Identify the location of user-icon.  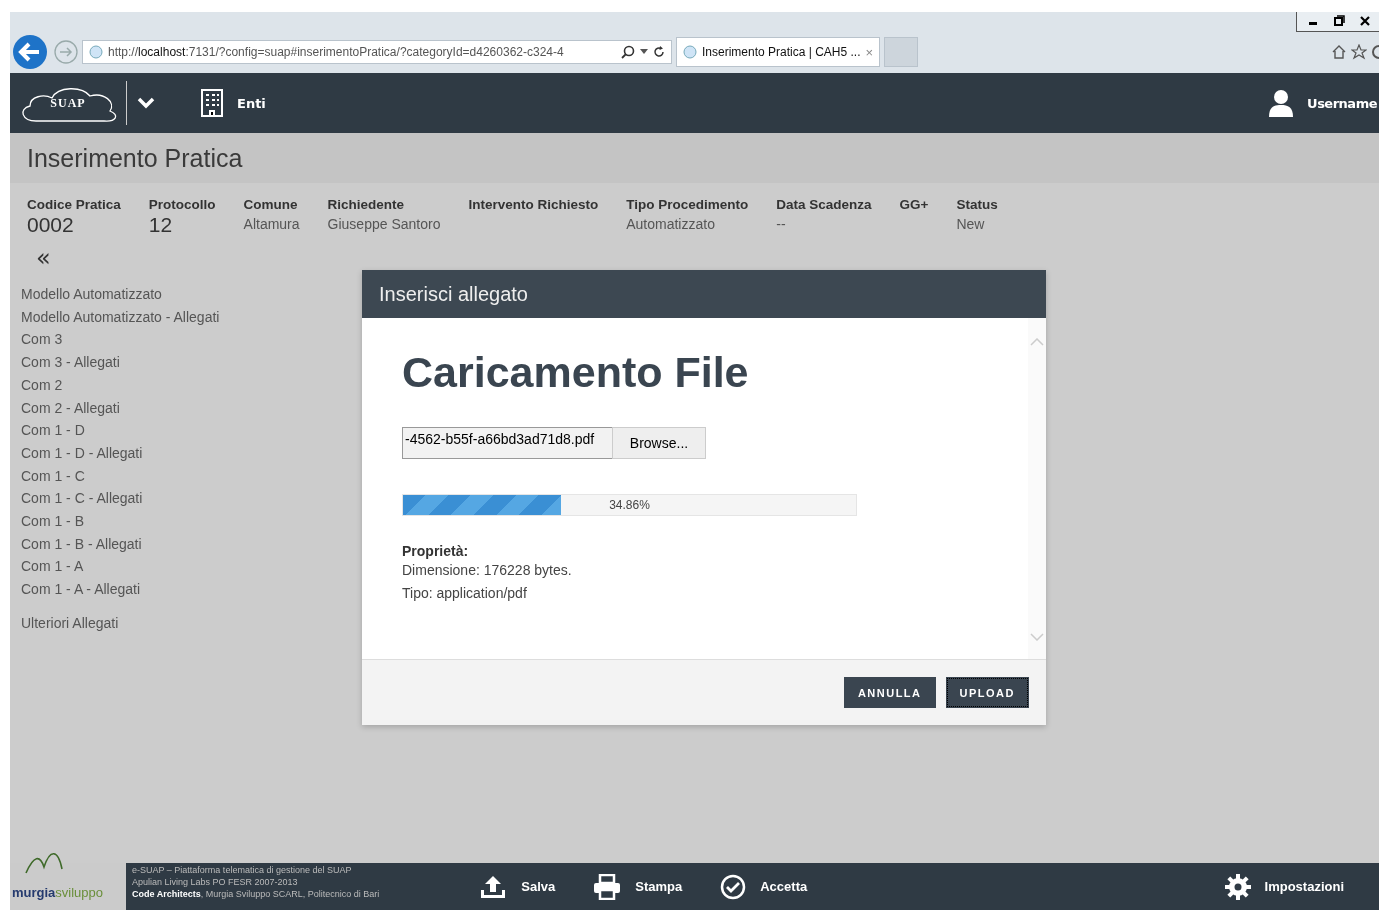
(1281, 103).